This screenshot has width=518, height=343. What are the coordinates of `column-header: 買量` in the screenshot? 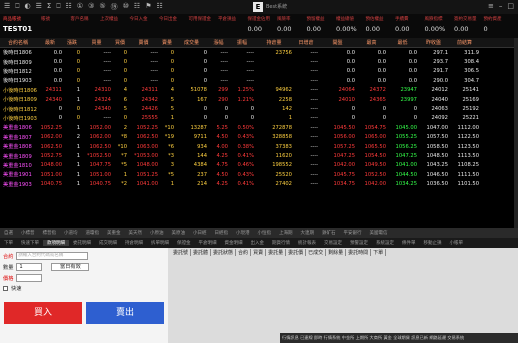 It's located at (97, 42).